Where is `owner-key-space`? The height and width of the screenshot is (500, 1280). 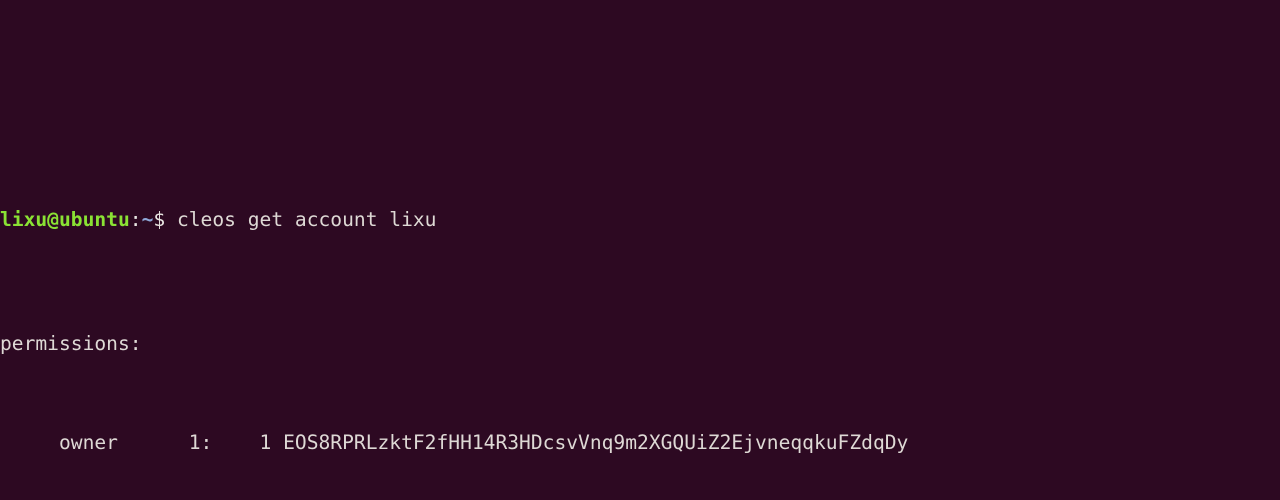 owner-key-space is located at coordinates (277, 442).